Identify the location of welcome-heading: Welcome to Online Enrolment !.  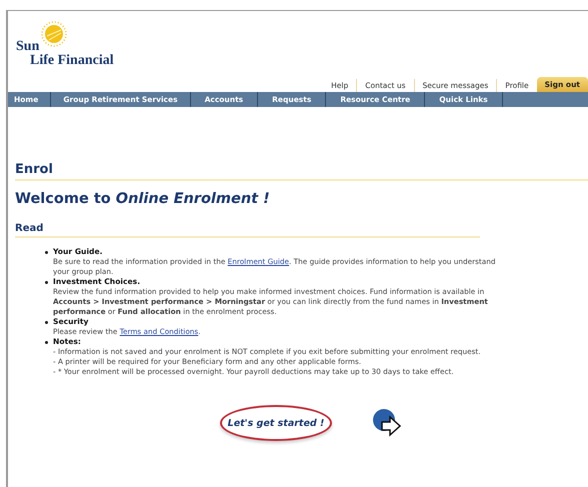
(143, 199).